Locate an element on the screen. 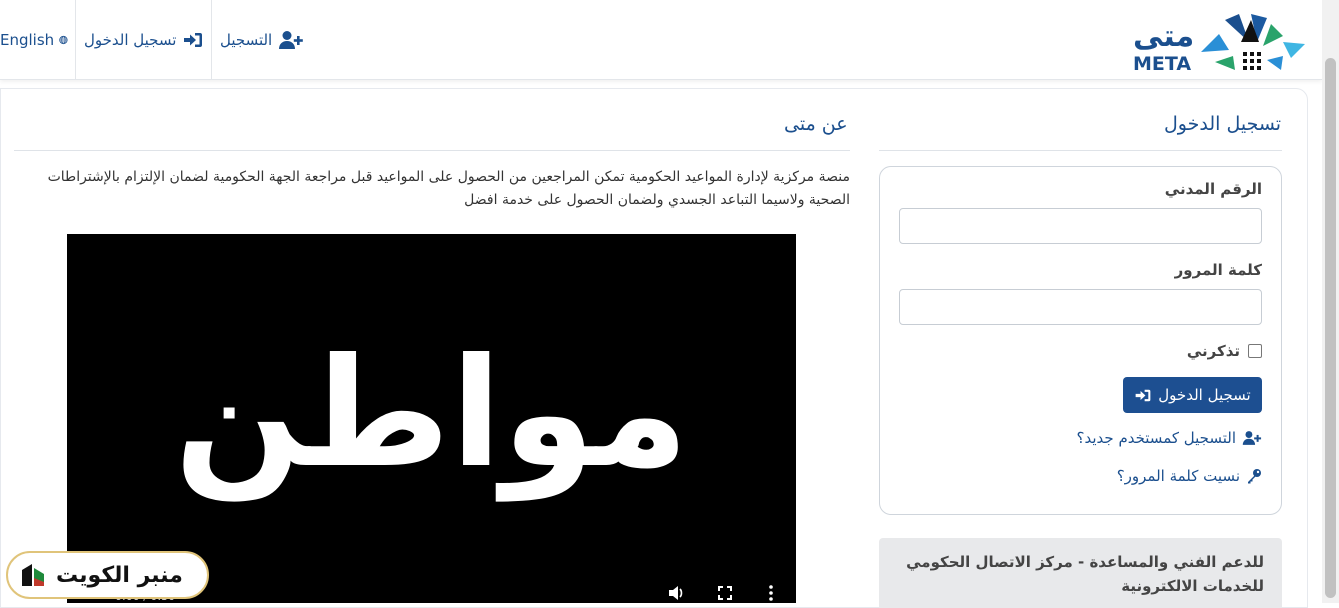 The width and height of the screenshot is (1339, 608). volume-icon is located at coordinates (676, 593).